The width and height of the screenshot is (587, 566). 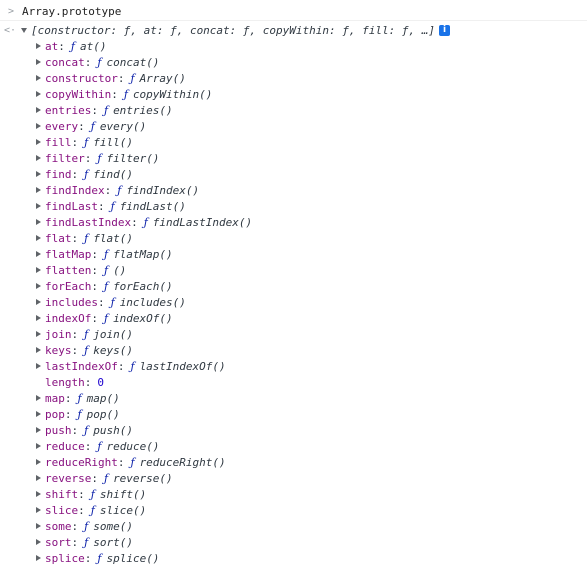 What do you see at coordinates (133, 62) in the screenshot?
I see `function-signature: concat()` at bounding box center [133, 62].